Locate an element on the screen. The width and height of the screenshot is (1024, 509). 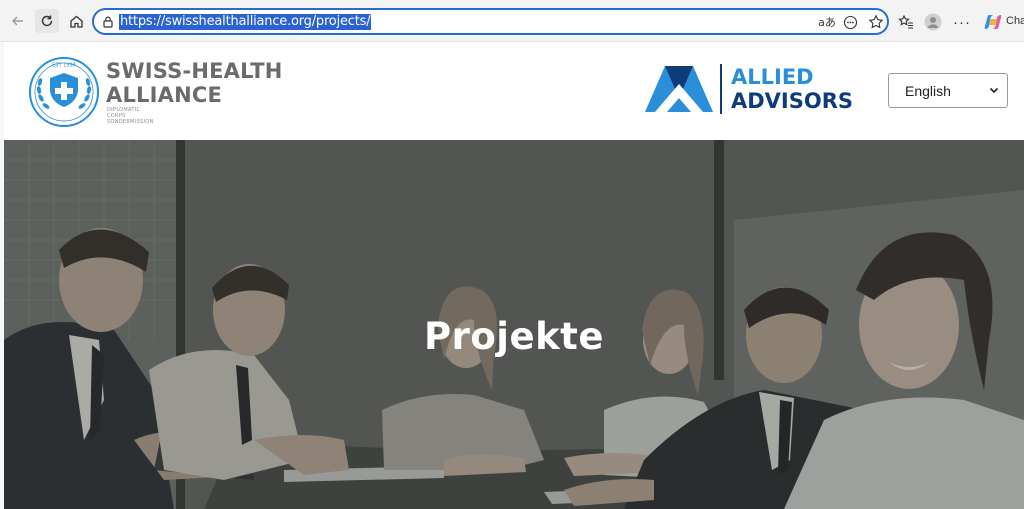
star-icon is located at coordinates (876, 21).